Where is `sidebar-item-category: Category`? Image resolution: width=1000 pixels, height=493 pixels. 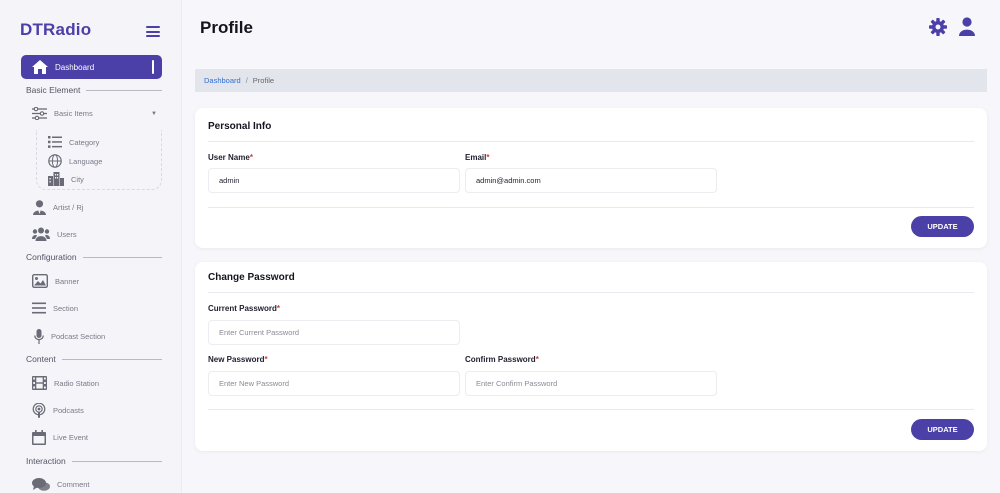
sidebar-item-category: Category is located at coordinates (73, 142).